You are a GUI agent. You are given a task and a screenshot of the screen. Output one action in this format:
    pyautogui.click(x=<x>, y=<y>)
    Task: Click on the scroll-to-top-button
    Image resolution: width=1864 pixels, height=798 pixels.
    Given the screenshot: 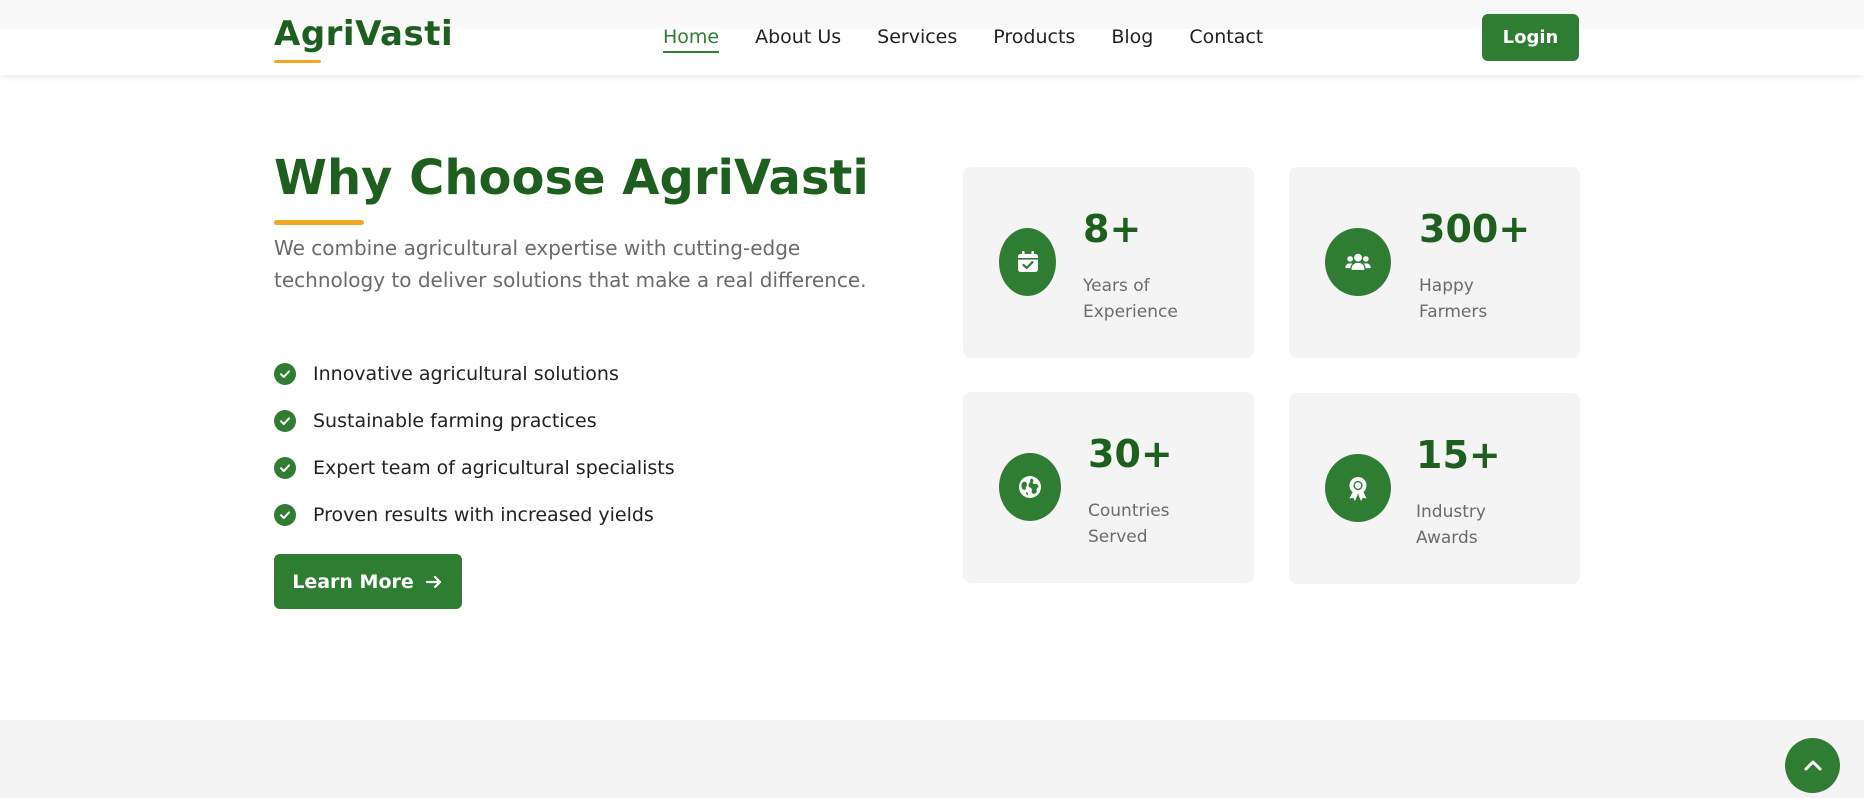 What is the action you would take?
    pyautogui.click(x=1812, y=765)
    